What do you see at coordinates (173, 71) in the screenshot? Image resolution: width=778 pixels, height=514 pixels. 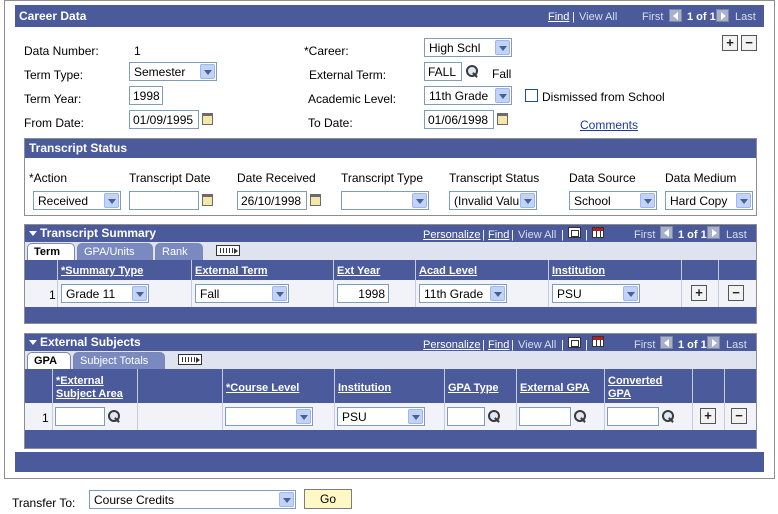 I see `term-type-select: Semester` at bounding box center [173, 71].